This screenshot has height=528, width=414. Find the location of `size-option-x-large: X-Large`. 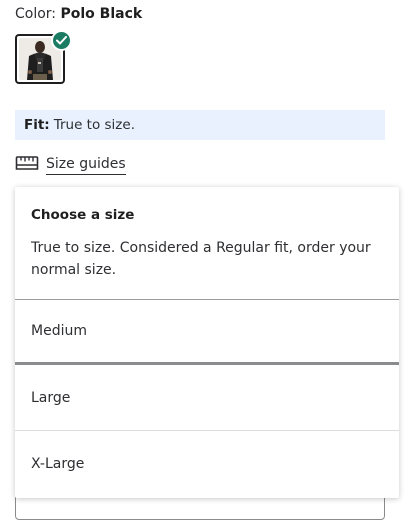

size-option-x-large: X-Large is located at coordinates (207, 464).